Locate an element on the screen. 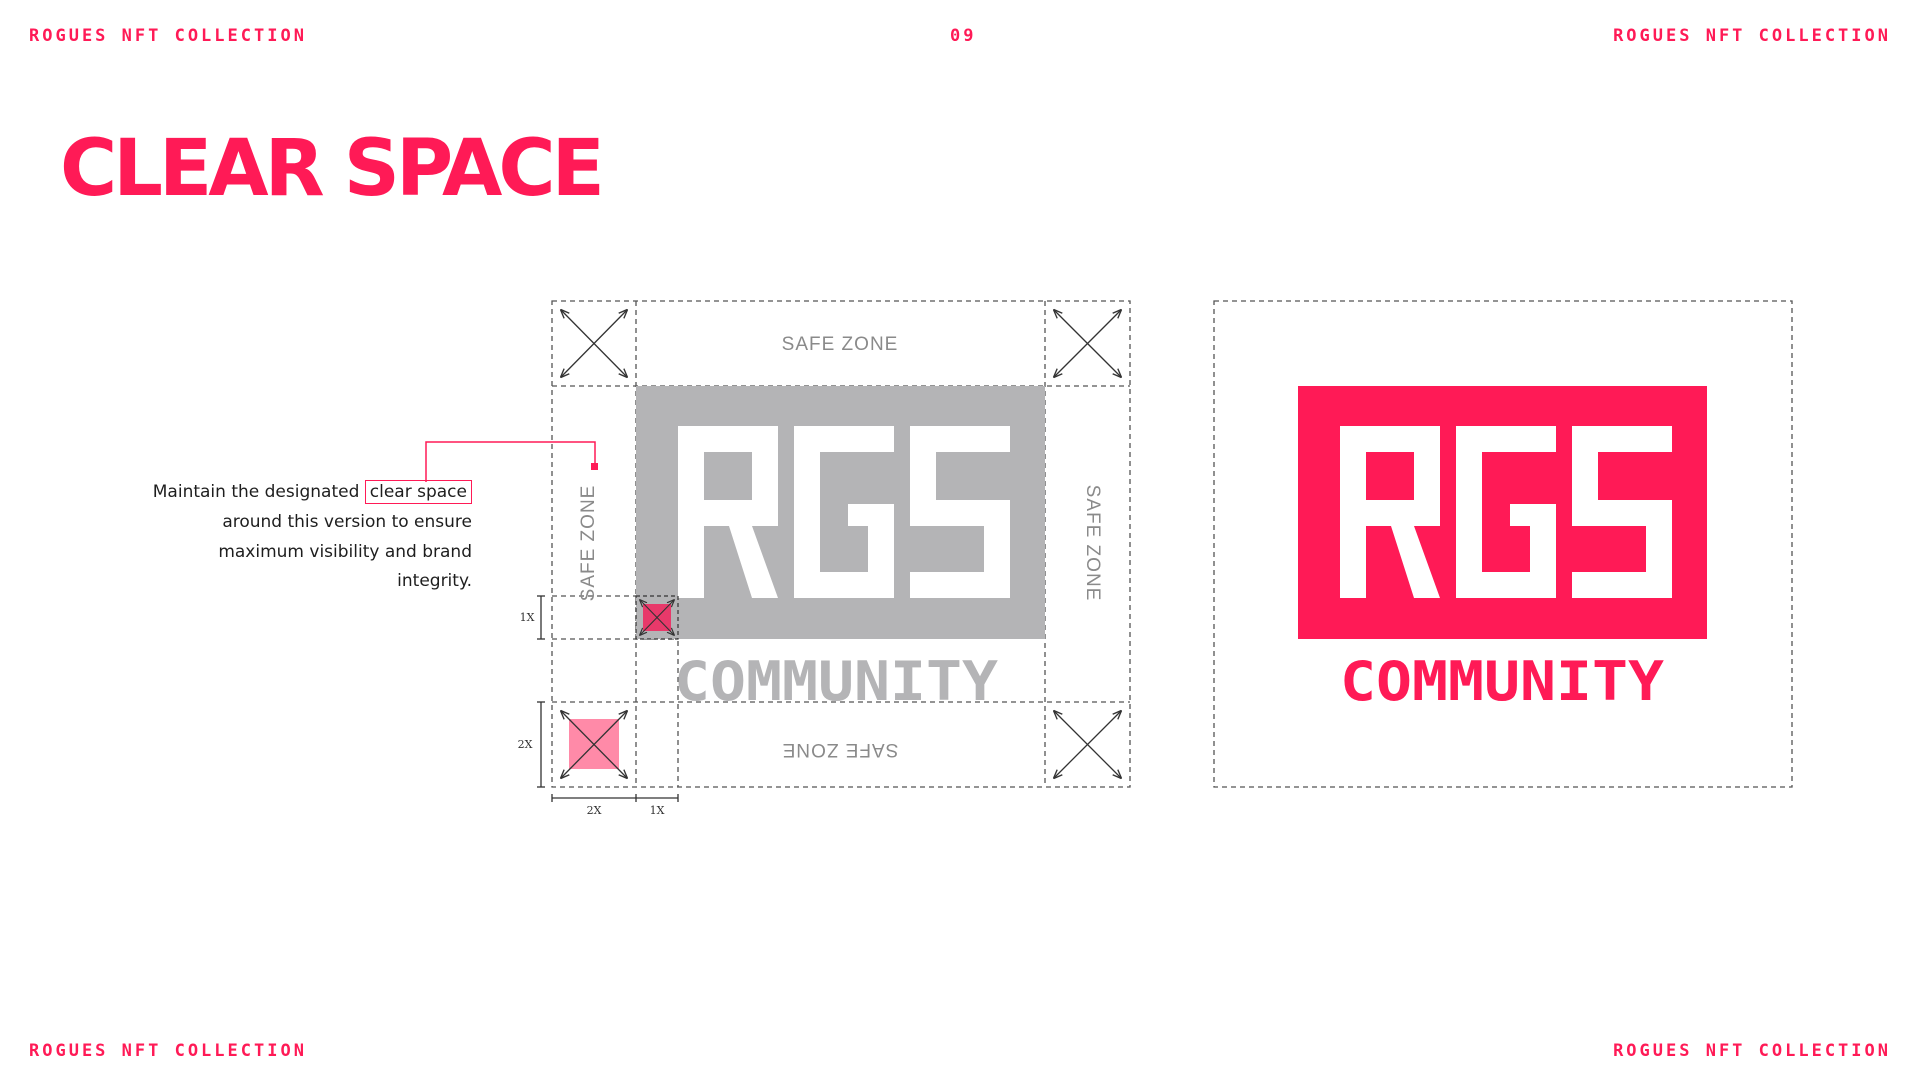 This screenshot has width=1920, height=1080. corner-expand-icon-top-left is located at coordinates (594, 343).